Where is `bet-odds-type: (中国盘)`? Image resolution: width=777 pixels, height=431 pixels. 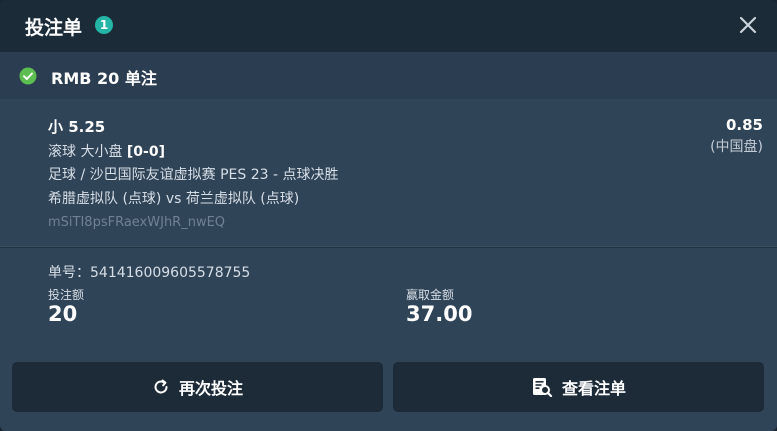 bet-odds-type: (中国盘) is located at coordinates (736, 147).